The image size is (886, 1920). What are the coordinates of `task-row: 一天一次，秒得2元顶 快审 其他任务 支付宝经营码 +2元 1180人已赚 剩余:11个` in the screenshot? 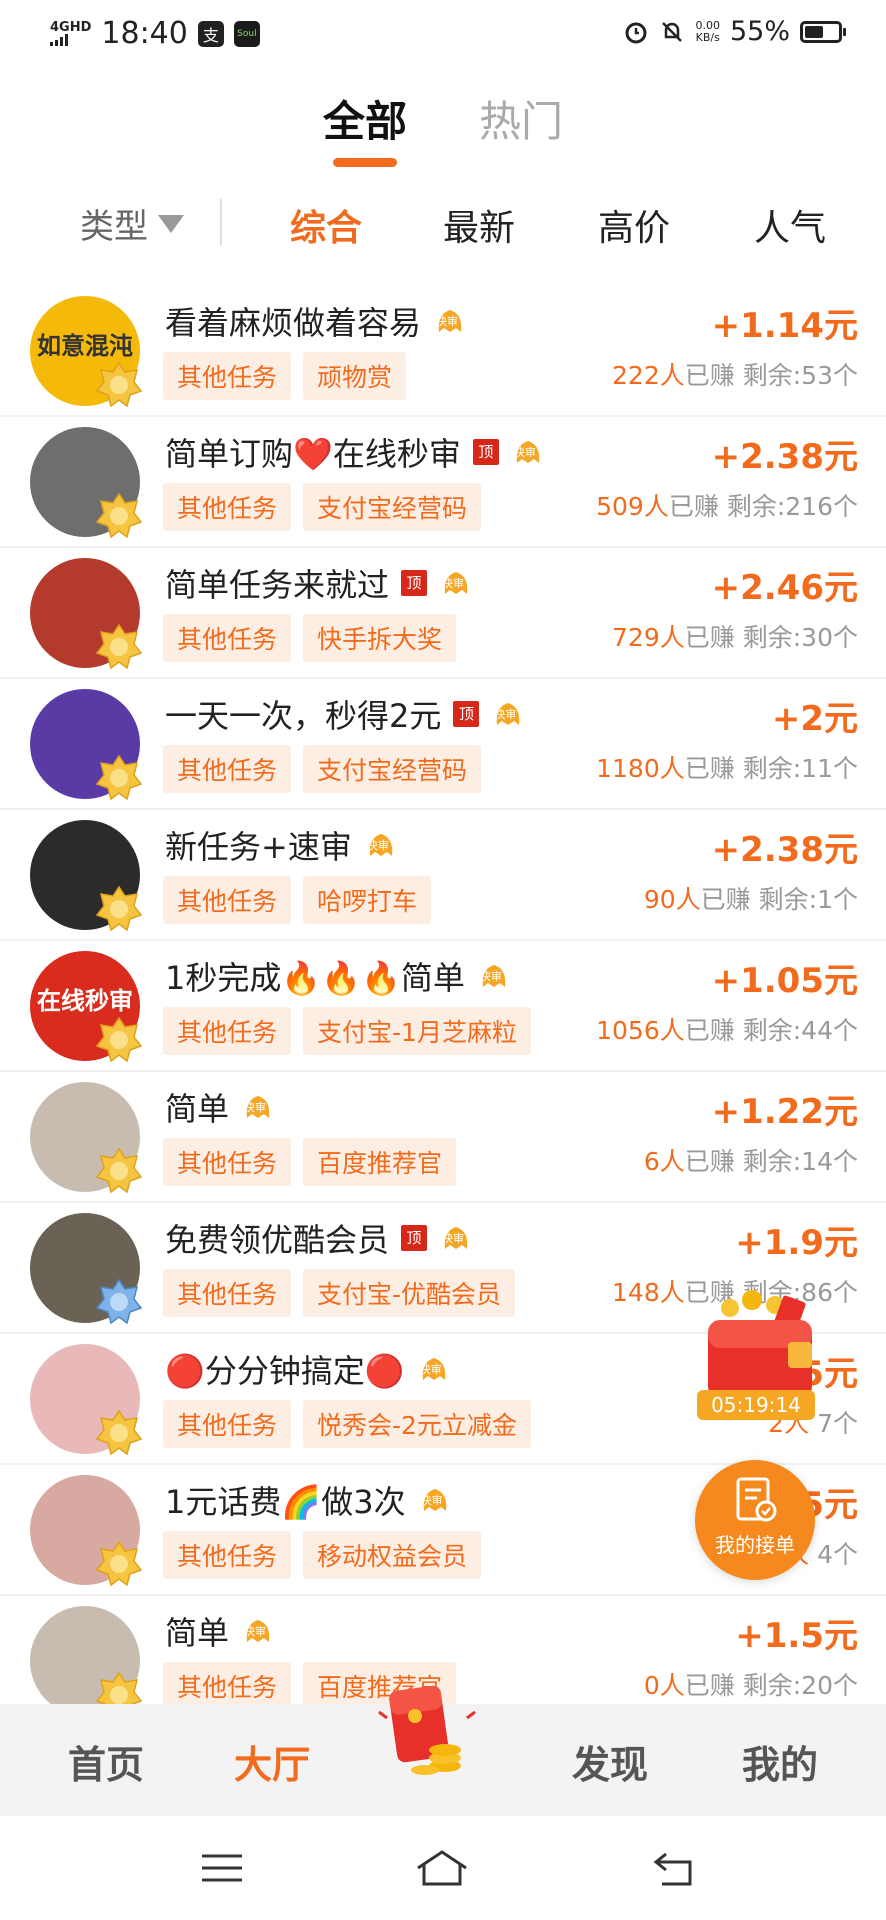 It's located at (443, 744).